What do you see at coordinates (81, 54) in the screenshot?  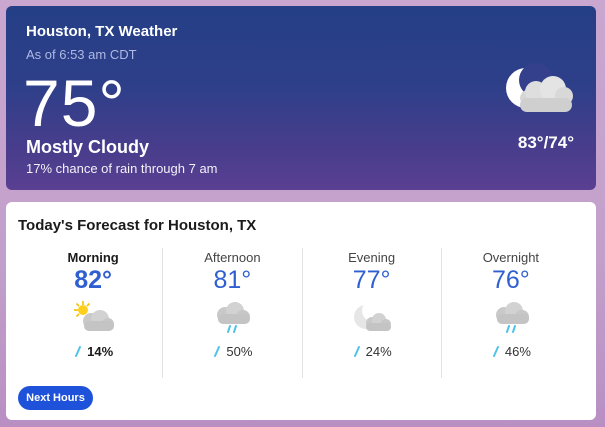 I see `observation-time: As of 6:53 am CDT` at bounding box center [81, 54].